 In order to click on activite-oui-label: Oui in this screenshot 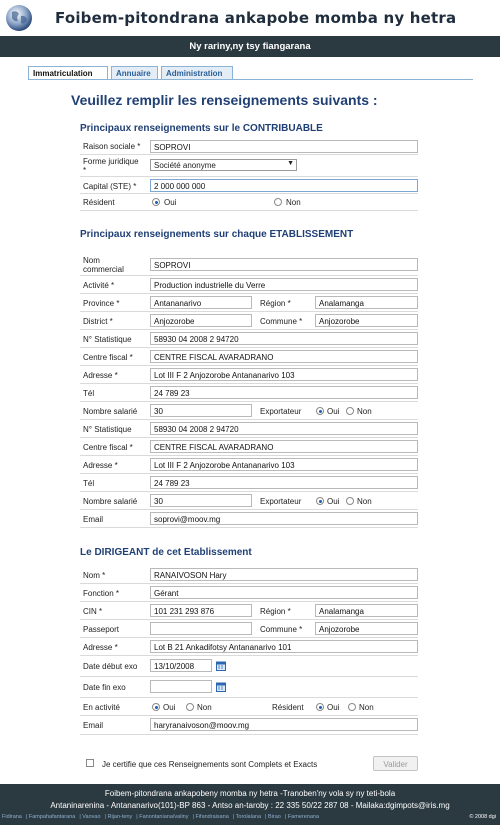, I will do `click(169, 707)`.